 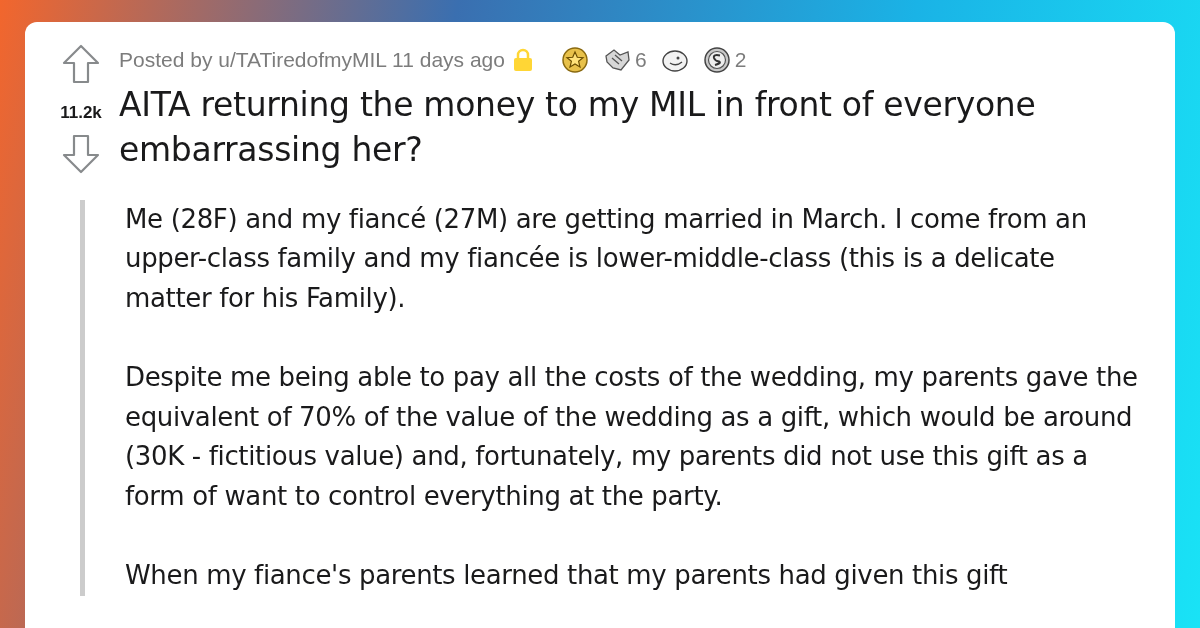 What do you see at coordinates (81, 64) in the screenshot?
I see `upvote-icon` at bounding box center [81, 64].